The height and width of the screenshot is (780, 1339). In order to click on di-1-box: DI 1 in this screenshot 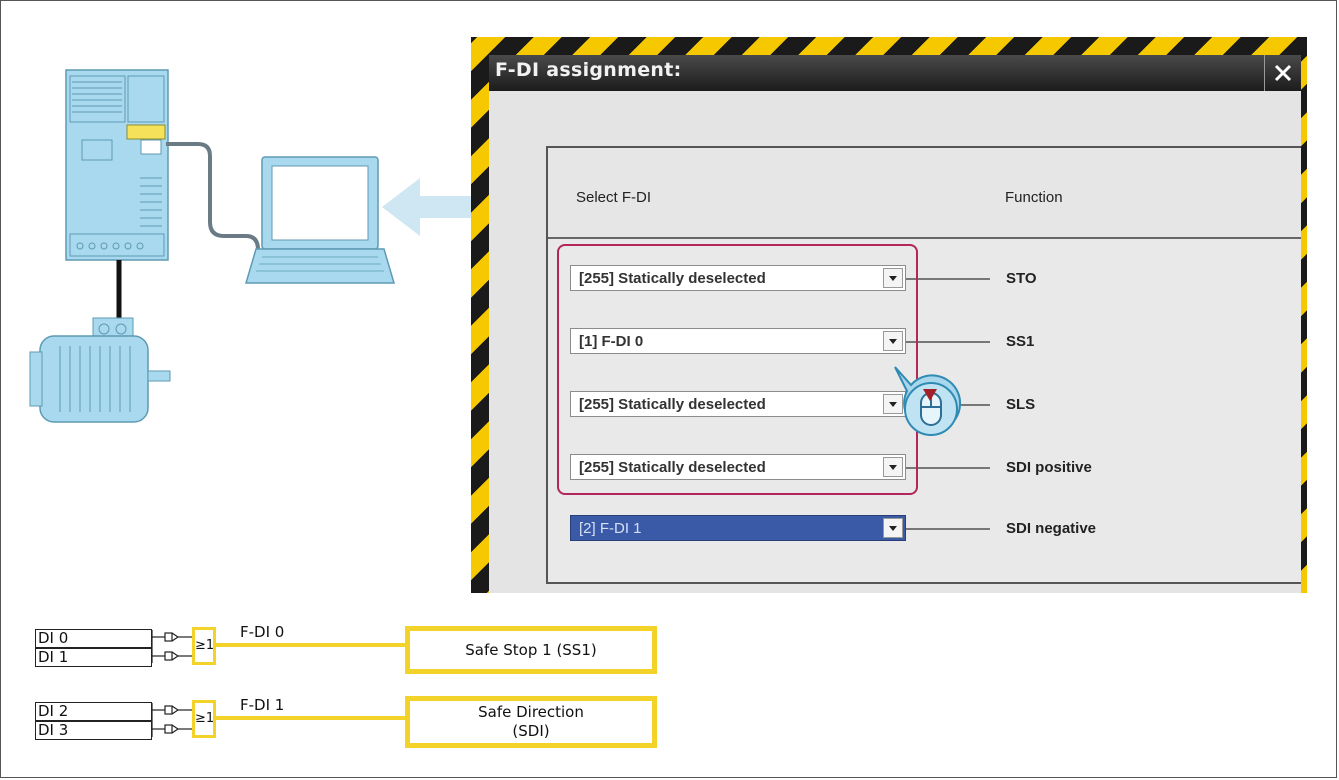, I will do `click(93, 657)`.